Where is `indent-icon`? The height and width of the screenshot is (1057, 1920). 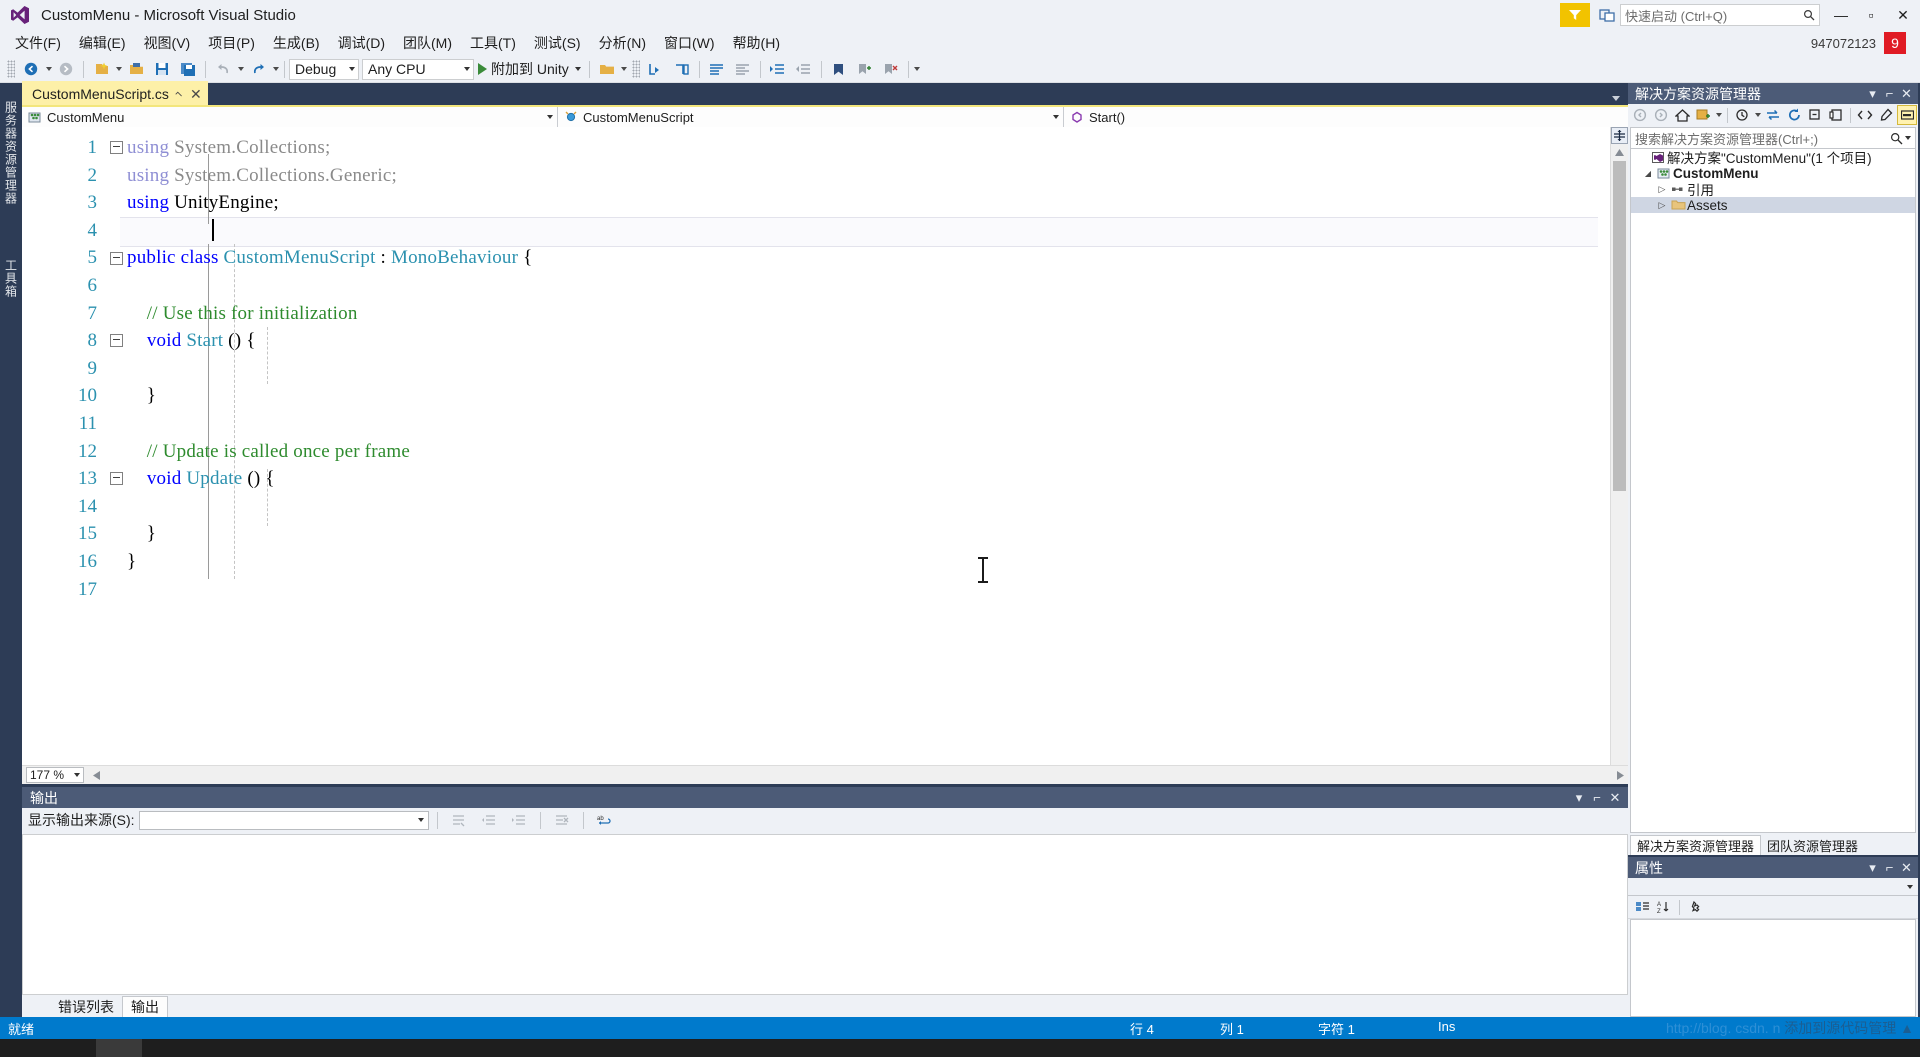
indent-icon is located at coordinates (778, 69).